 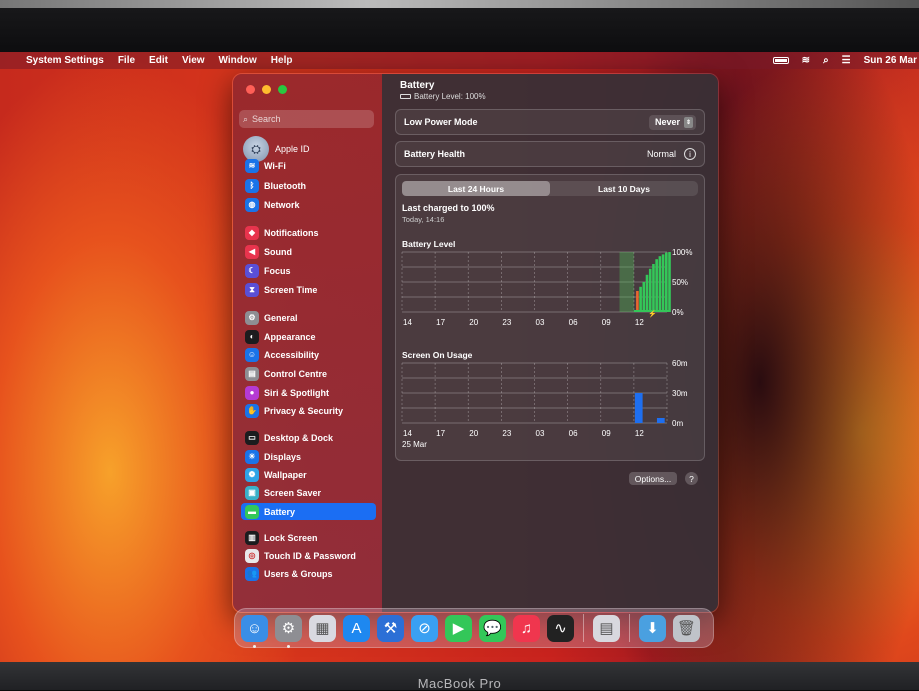 What do you see at coordinates (417, 85) in the screenshot?
I see `page-title: Battery` at bounding box center [417, 85].